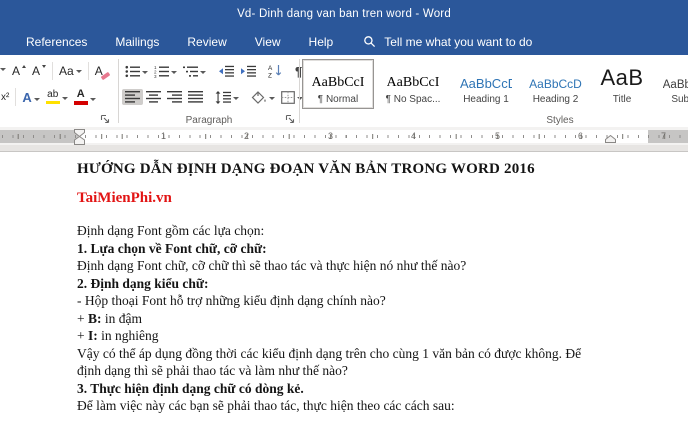  I want to click on multilevel-list-button, so click(194, 71).